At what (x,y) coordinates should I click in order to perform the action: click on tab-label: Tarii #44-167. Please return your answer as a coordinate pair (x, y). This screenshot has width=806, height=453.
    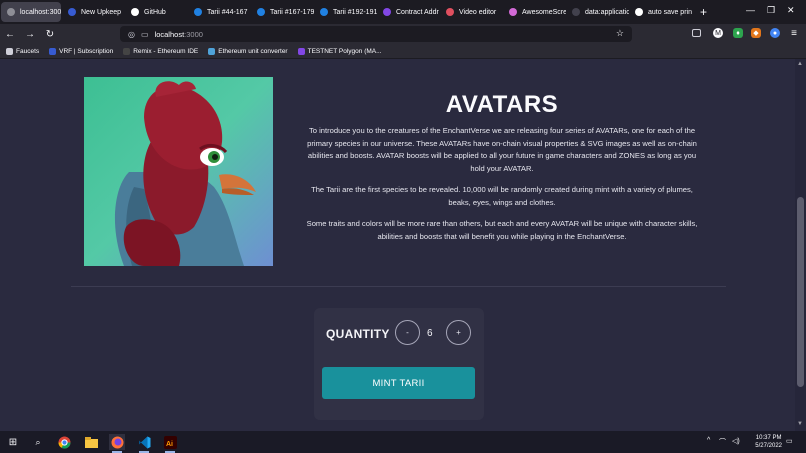
    Looking at the image, I should click on (227, 12).